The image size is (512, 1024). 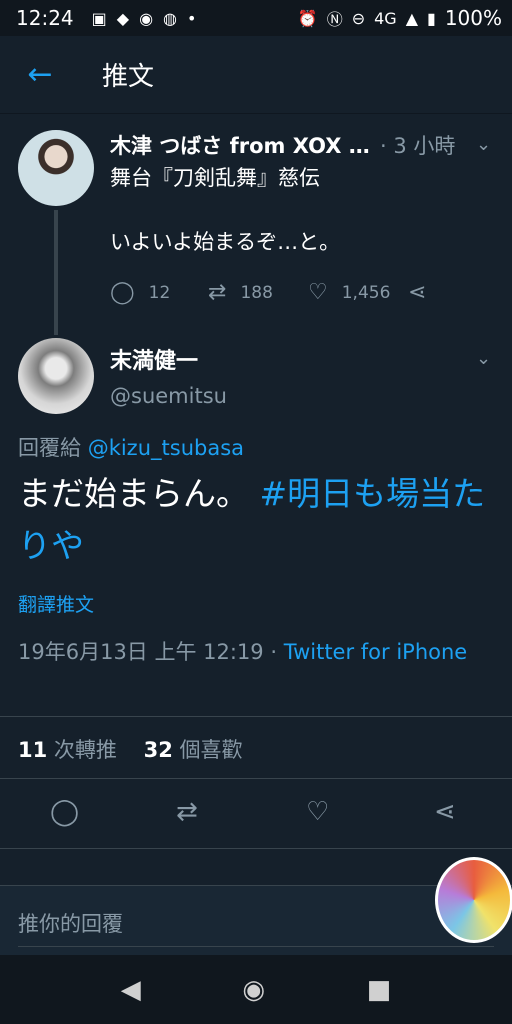 What do you see at coordinates (334, 19) in the screenshot?
I see `nfc-icon: Ⓝ` at bounding box center [334, 19].